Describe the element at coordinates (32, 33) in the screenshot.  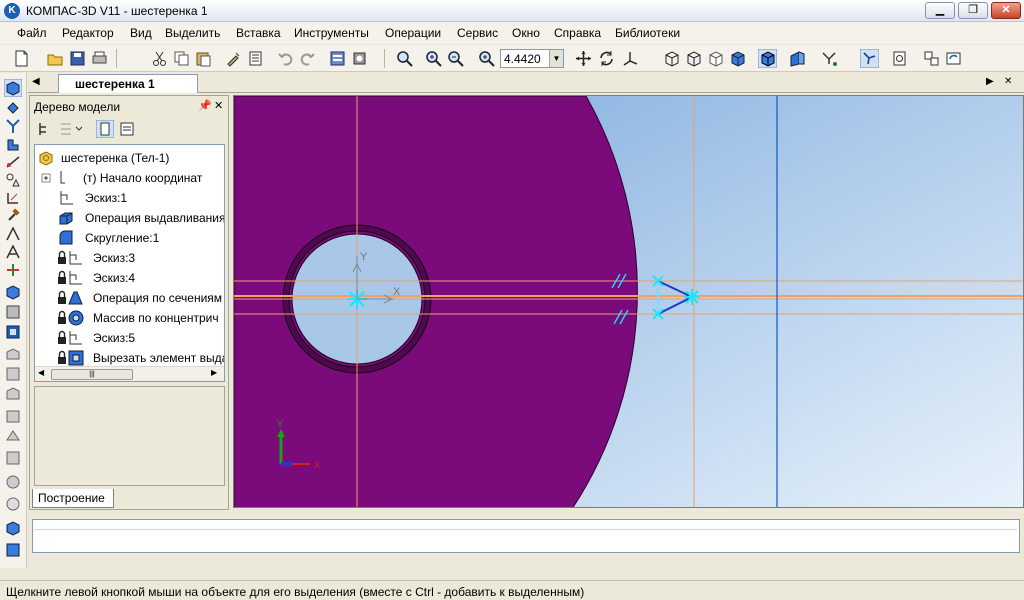
I see `menu-file: Файл` at that location.